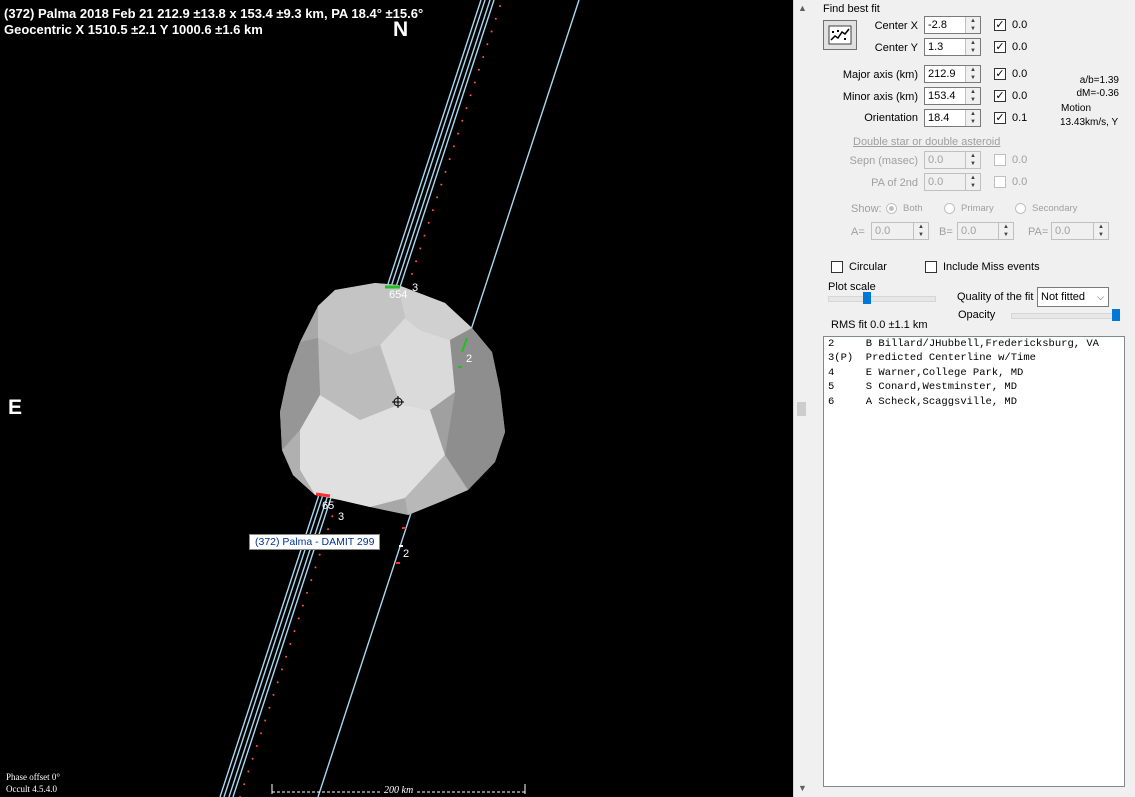 The height and width of the screenshot is (797, 1135). I want to click on major-axis-label: Major axis (km), so click(880, 75).